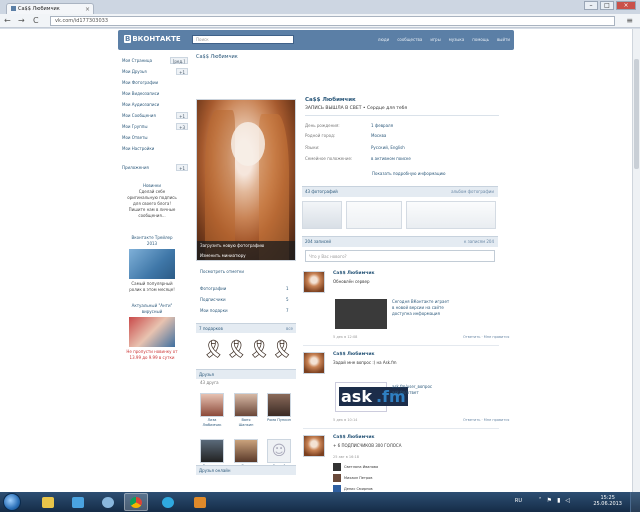  What do you see at coordinates (246, 470) in the screenshot?
I see `online-friends-header: Друзья онлайн` at bounding box center [246, 470].